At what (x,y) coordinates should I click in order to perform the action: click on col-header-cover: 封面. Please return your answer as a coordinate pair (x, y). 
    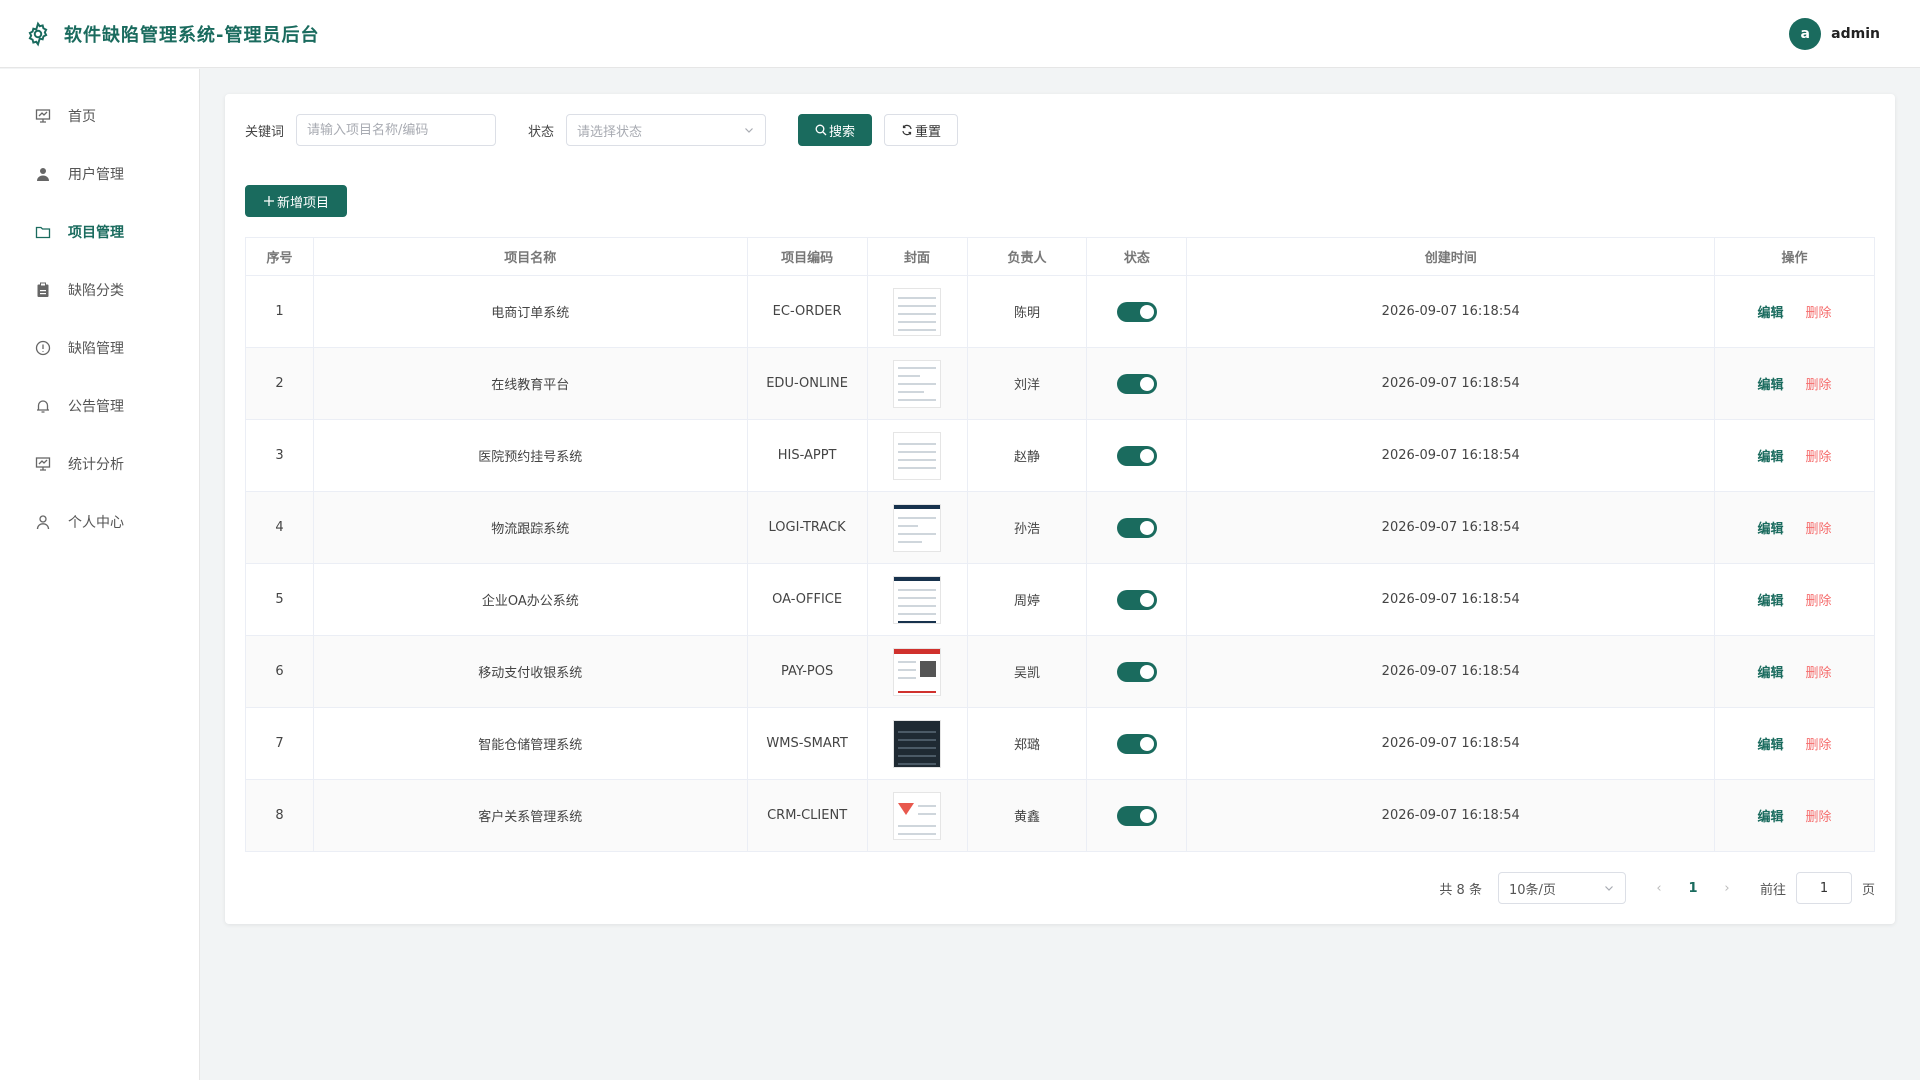
    Looking at the image, I should click on (917, 256).